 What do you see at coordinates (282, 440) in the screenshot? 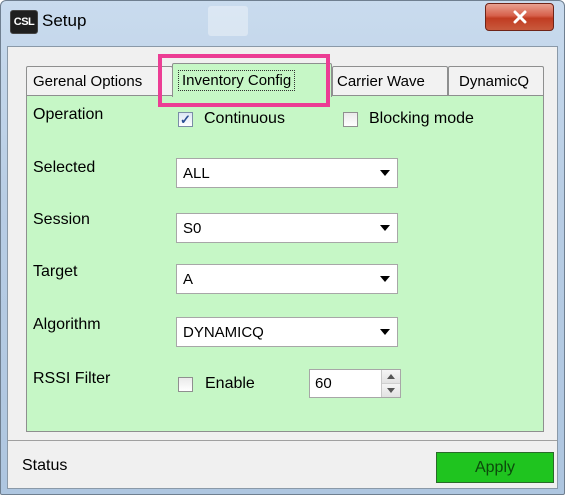
I see `status-divider` at bounding box center [282, 440].